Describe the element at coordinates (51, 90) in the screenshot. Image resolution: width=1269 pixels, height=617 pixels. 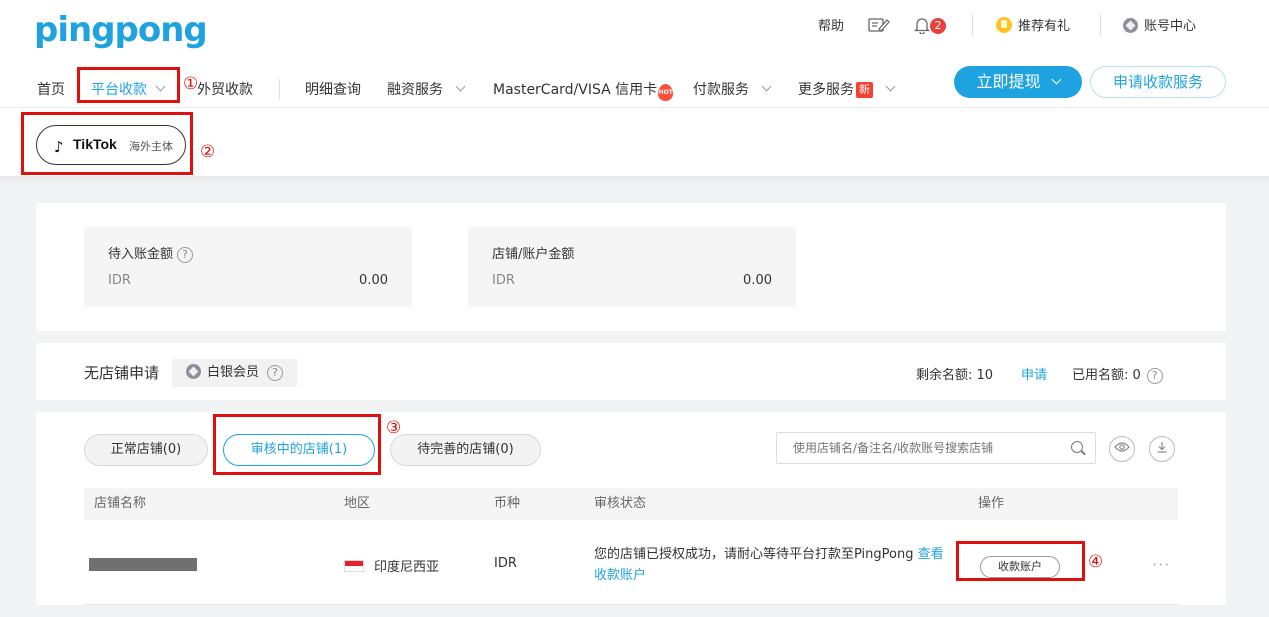
I see `nav-home: 首页` at that location.